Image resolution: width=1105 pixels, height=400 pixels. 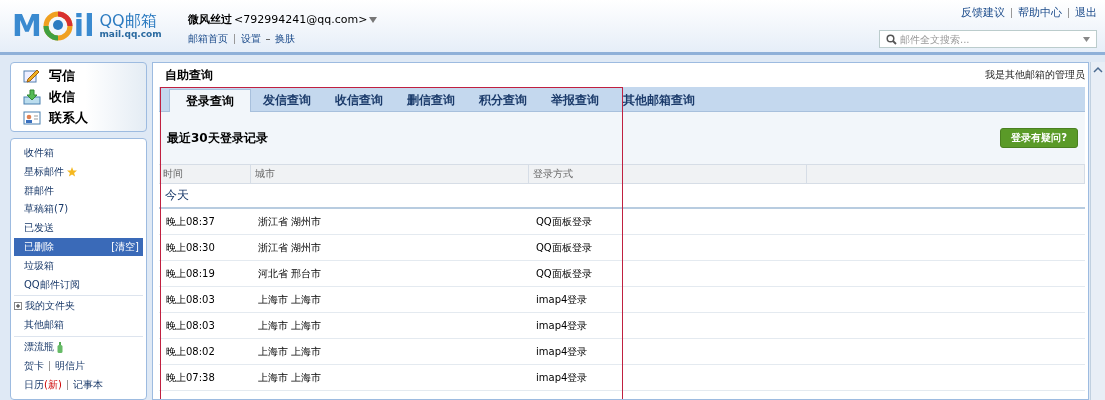 What do you see at coordinates (78, 172) in the screenshot?
I see `folder-item: 星标邮件` at bounding box center [78, 172].